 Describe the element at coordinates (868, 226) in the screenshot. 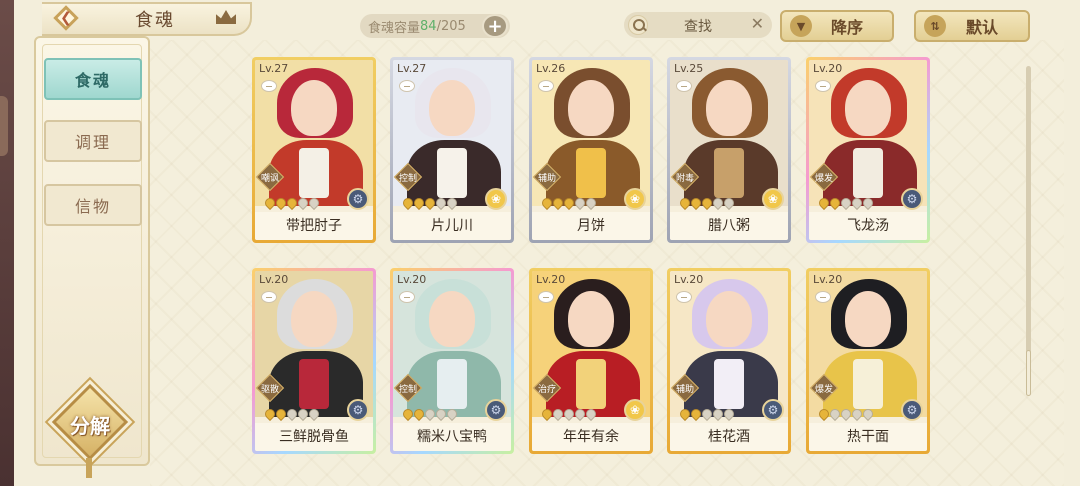

I see `card-name: 飞龙汤` at that location.